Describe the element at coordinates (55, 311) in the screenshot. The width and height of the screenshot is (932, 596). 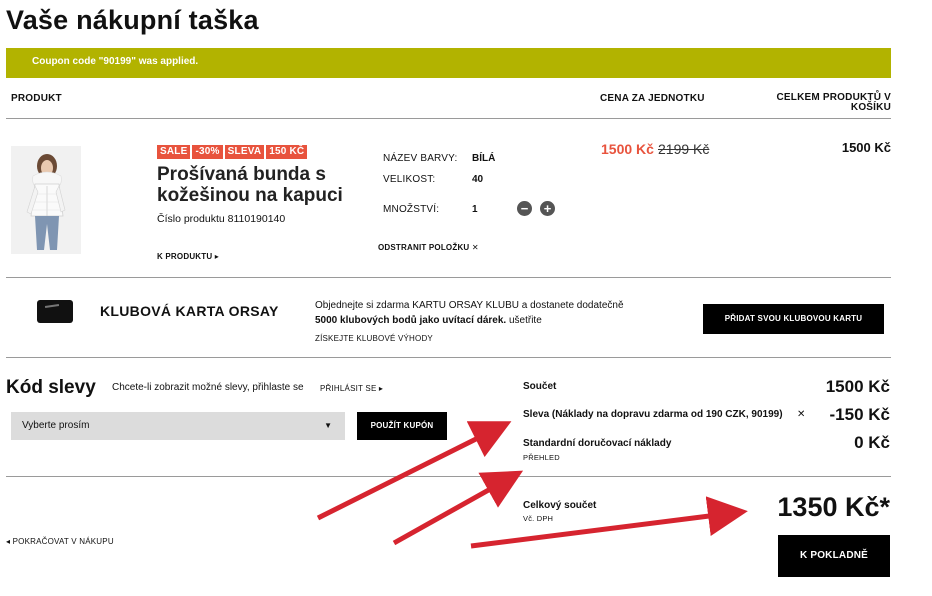
I see `club-card-icon` at that location.